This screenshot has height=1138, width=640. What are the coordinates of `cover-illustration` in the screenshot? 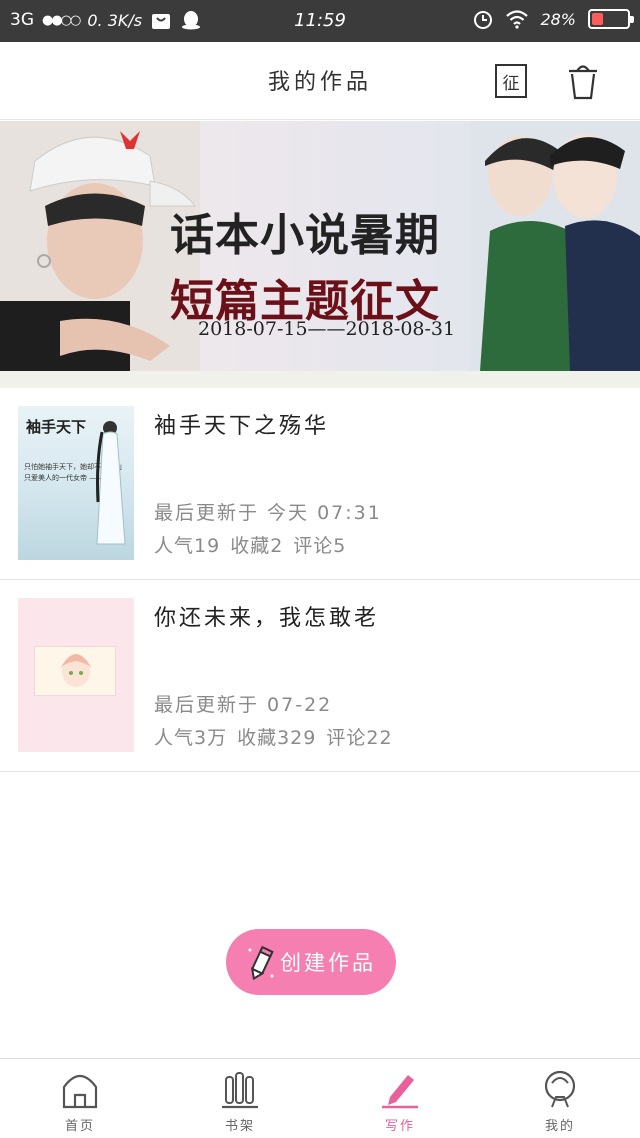 It's located at (75, 671).